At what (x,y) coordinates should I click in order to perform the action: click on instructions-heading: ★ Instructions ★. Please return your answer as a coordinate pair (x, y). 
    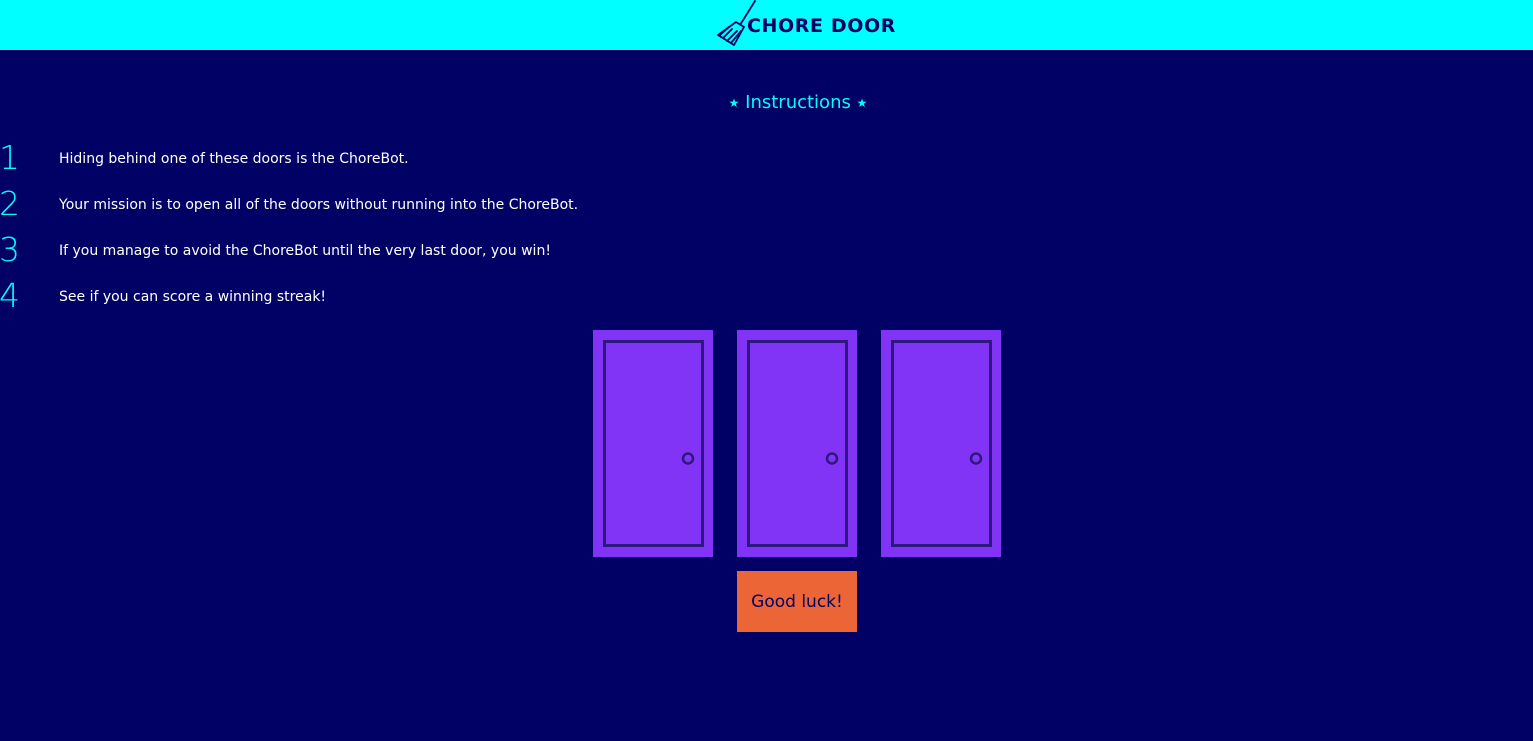
    Looking at the image, I should click on (766, 103).